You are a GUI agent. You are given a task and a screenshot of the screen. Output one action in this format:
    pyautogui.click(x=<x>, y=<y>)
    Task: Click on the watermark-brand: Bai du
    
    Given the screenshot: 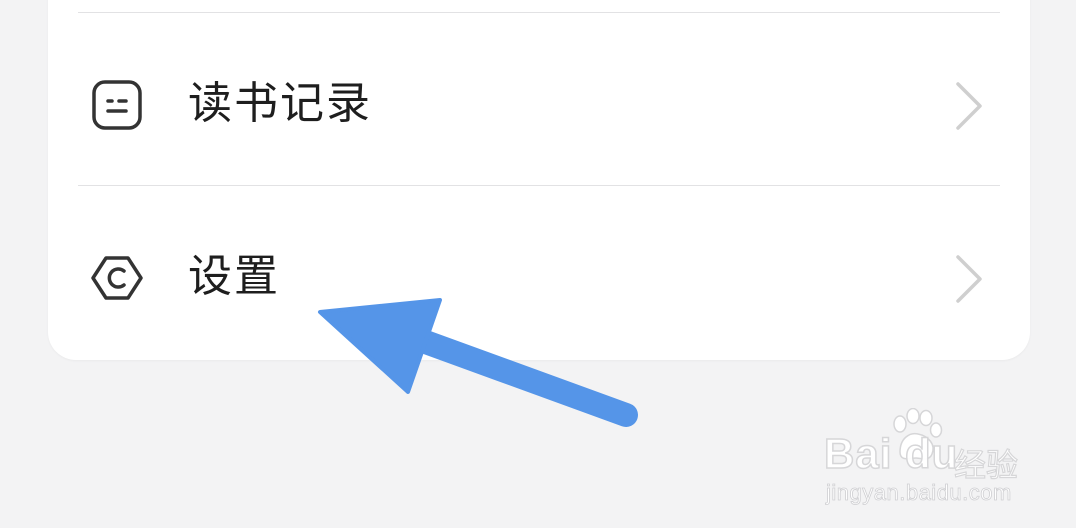 What is the action you would take?
    pyautogui.click(x=891, y=453)
    